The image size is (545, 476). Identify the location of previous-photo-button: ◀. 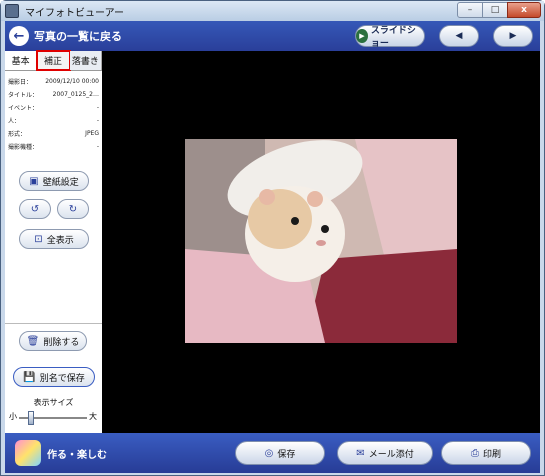
(459, 36).